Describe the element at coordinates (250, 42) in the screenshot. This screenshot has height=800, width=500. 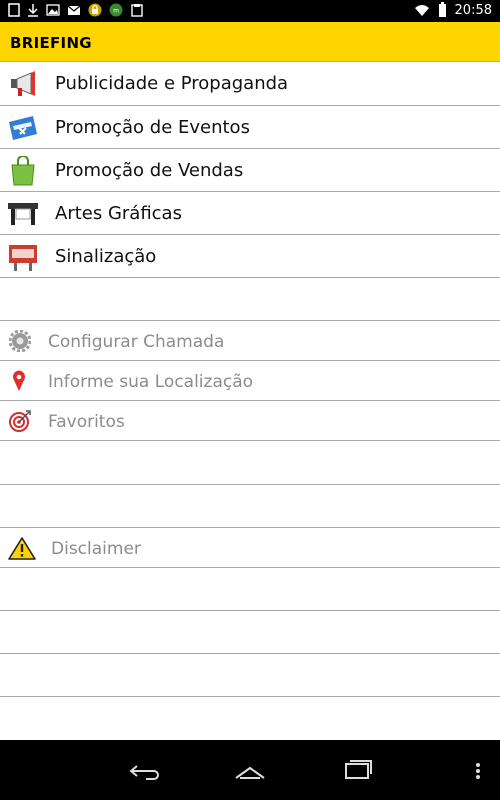
I see `app-bar: BRIEFING` at that location.